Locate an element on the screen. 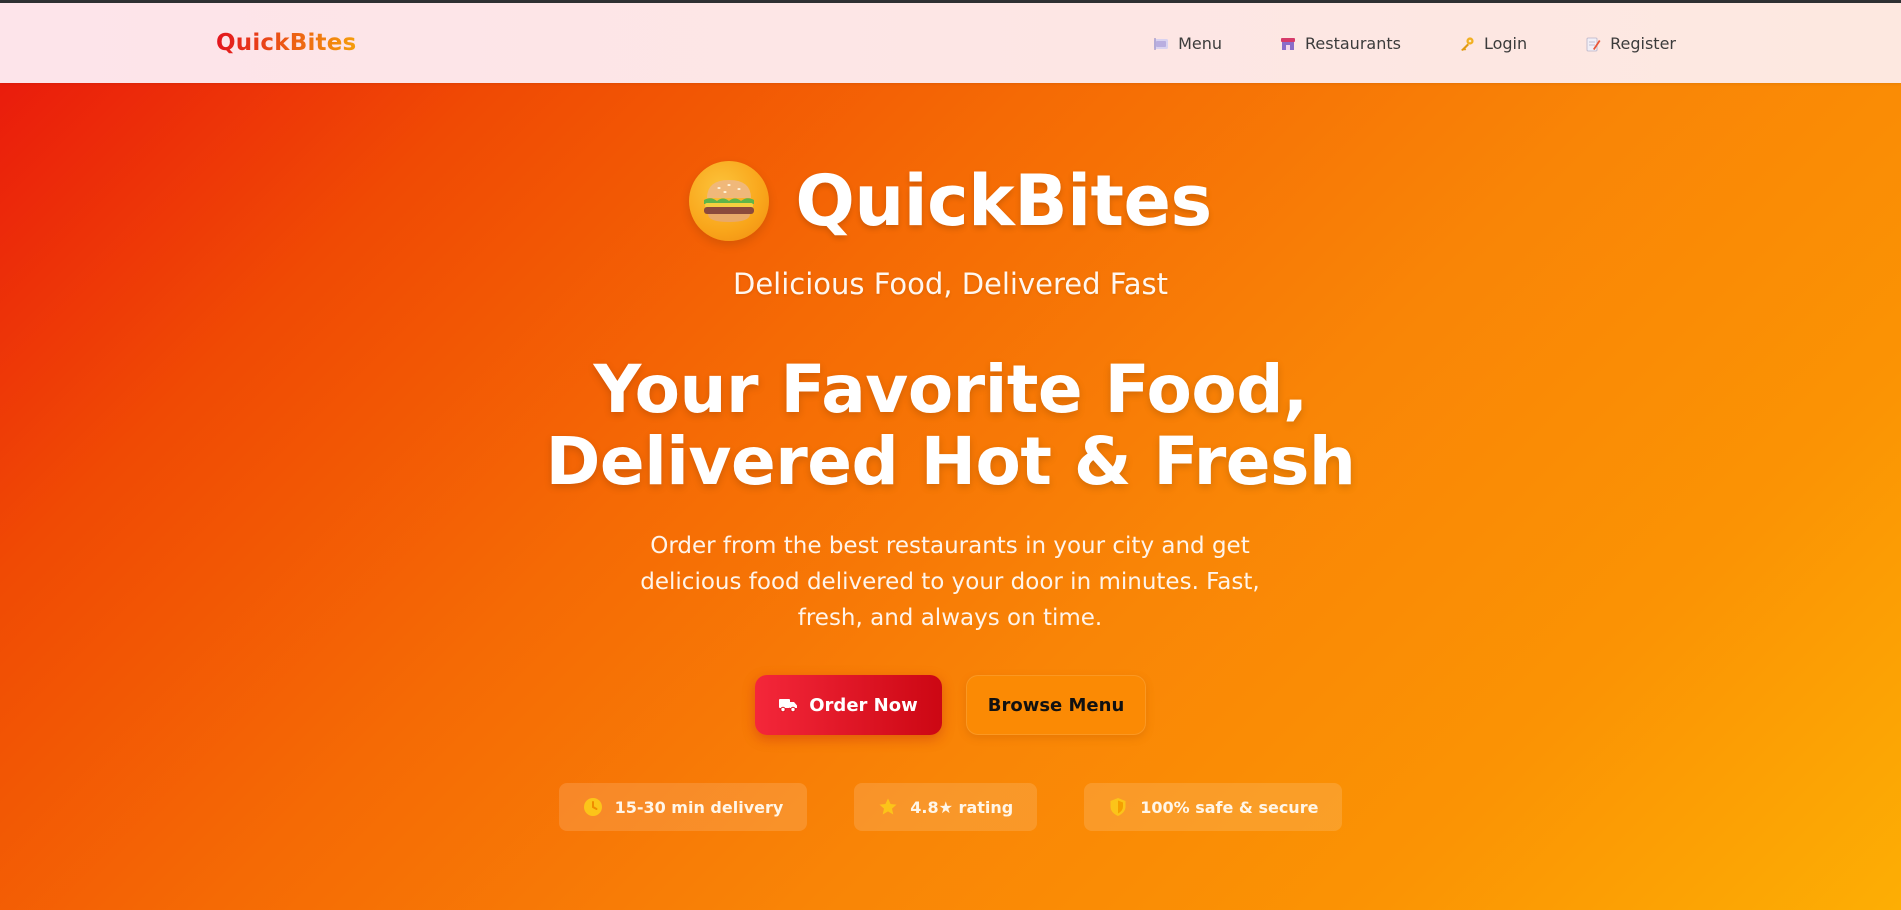 The image size is (1901, 910). nav-link-label: Login is located at coordinates (1505, 43).